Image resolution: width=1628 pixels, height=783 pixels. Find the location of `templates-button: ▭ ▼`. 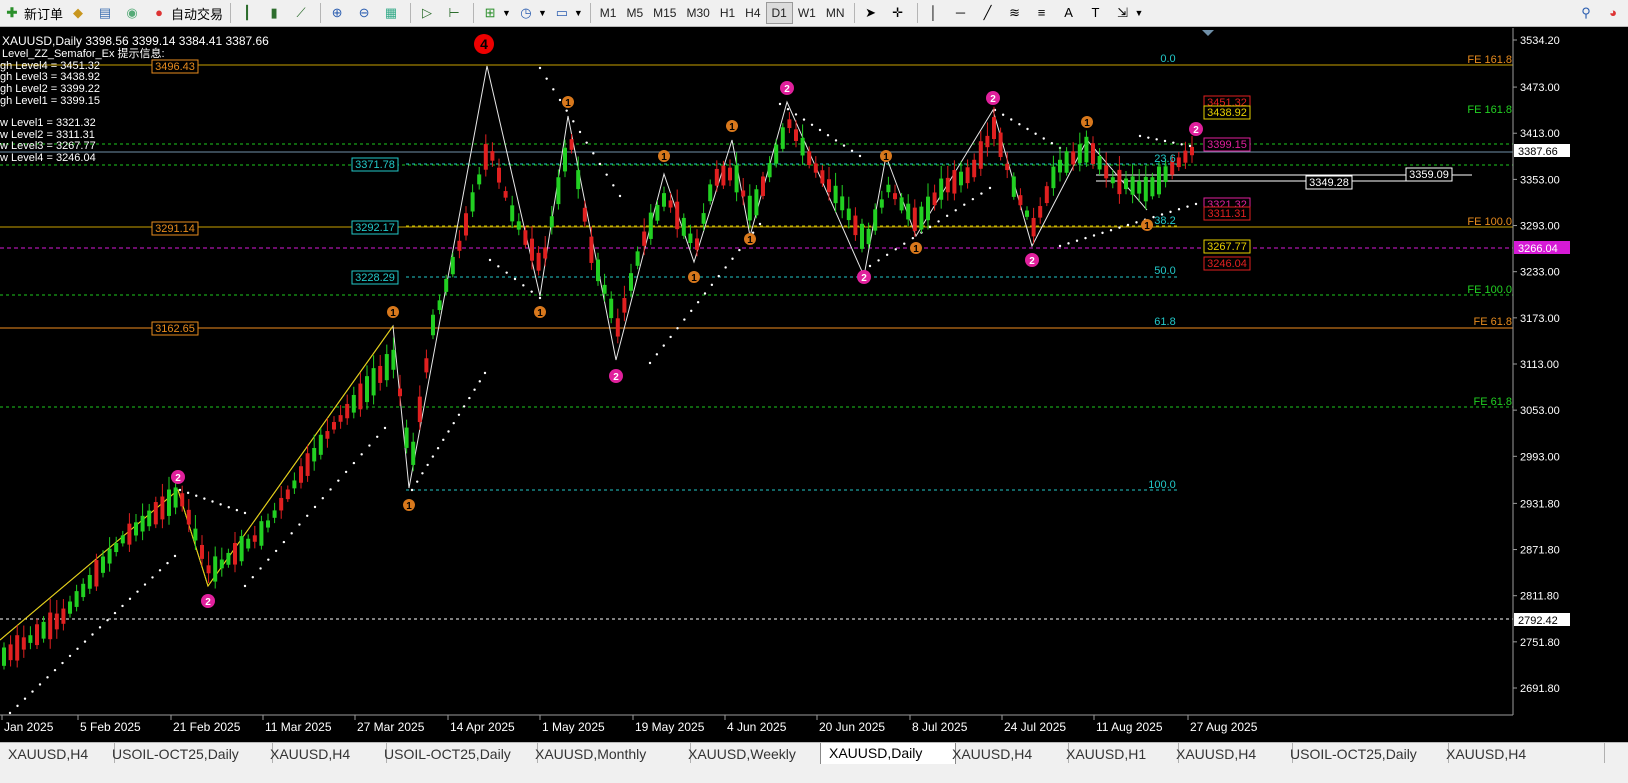

templates-button: ▭ ▼ is located at coordinates (568, 13).